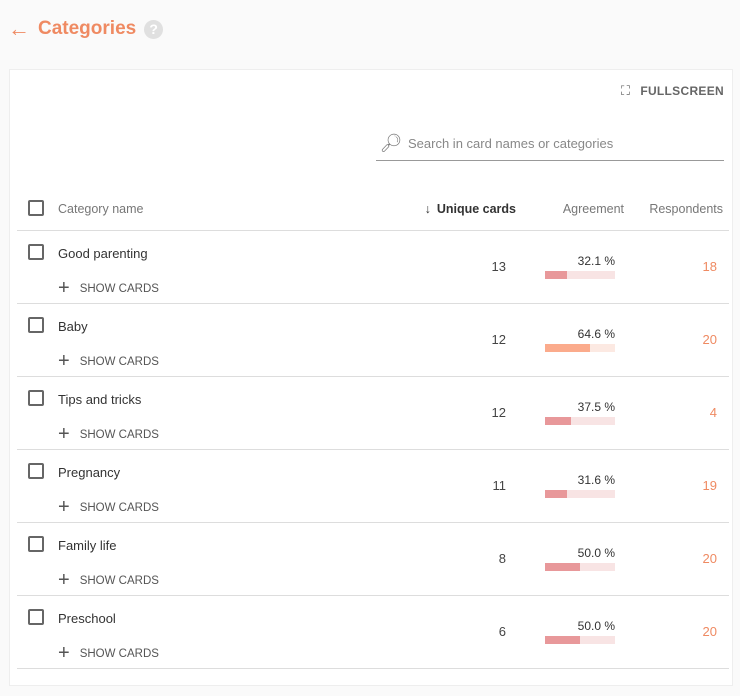 This screenshot has height=696, width=740. What do you see at coordinates (596, 261) in the screenshot?
I see `agreement-value: 32.1 %` at bounding box center [596, 261].